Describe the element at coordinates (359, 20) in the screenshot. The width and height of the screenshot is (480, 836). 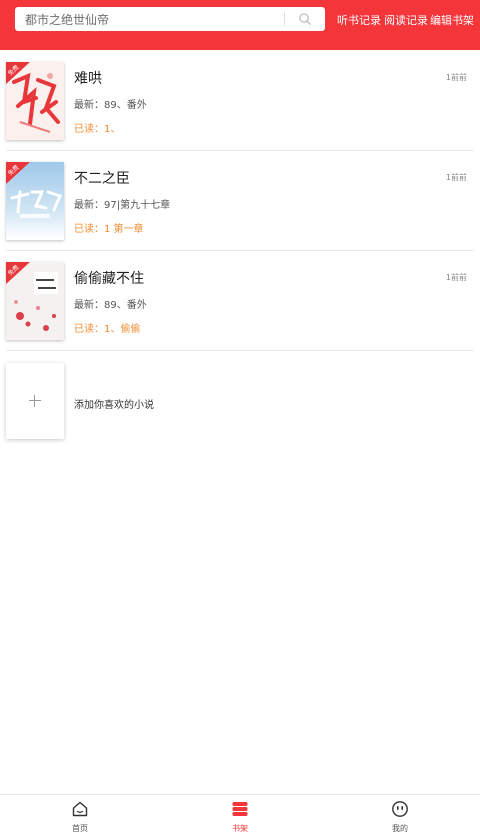
I see `listen-history-link: 听书记录` at that location.